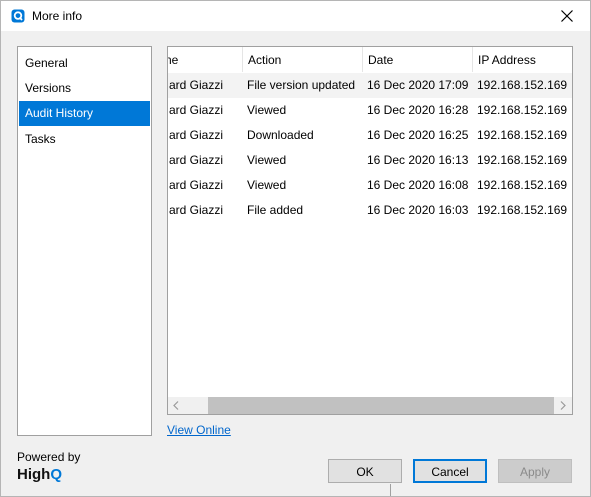  What do you see at coordinates (390, 490) in the screenshot?
I see `divider` at bounding box center [390, 490].